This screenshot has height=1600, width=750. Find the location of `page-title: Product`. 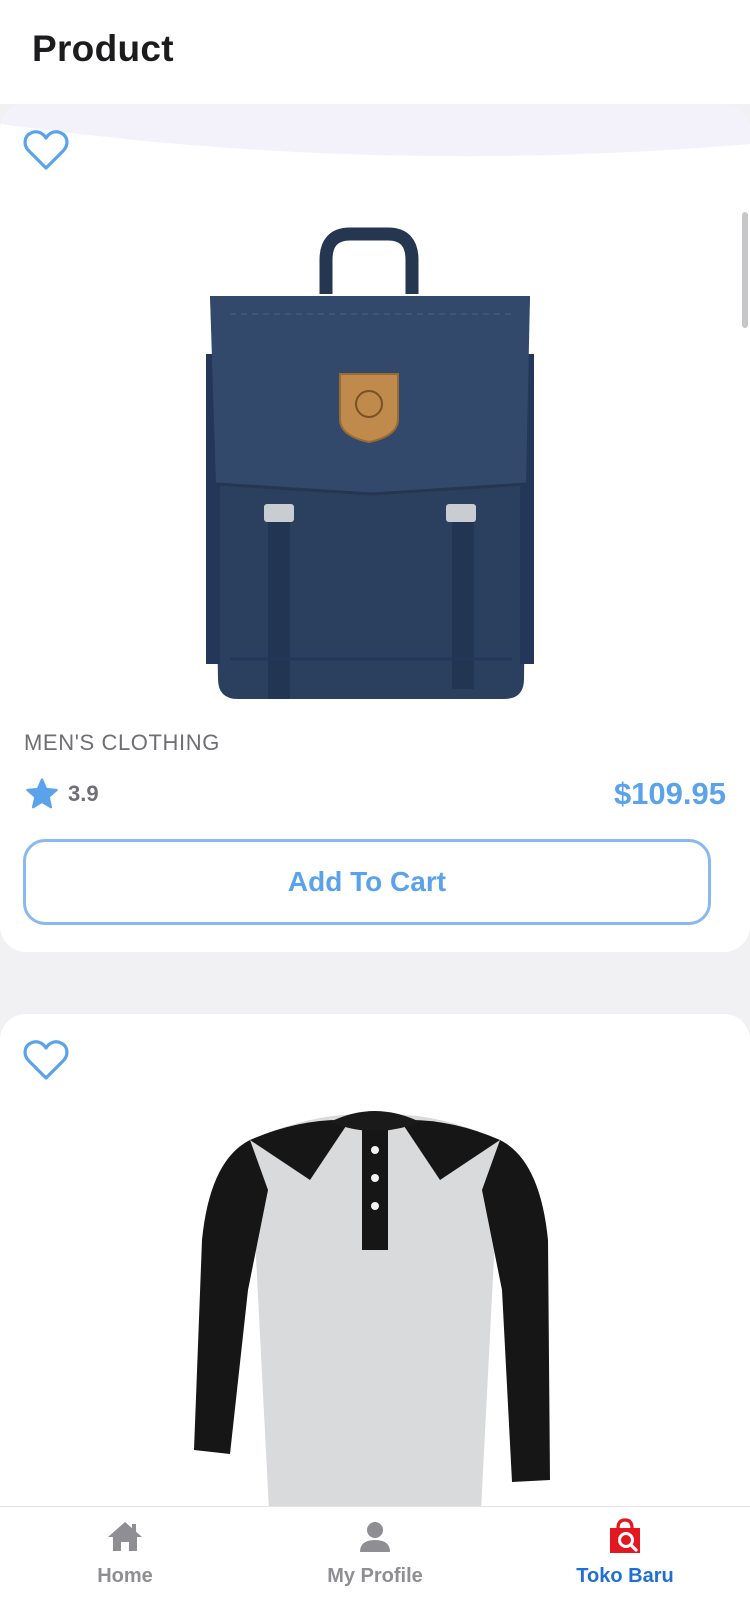

page-title: Product is located at coordinates (103, 48).